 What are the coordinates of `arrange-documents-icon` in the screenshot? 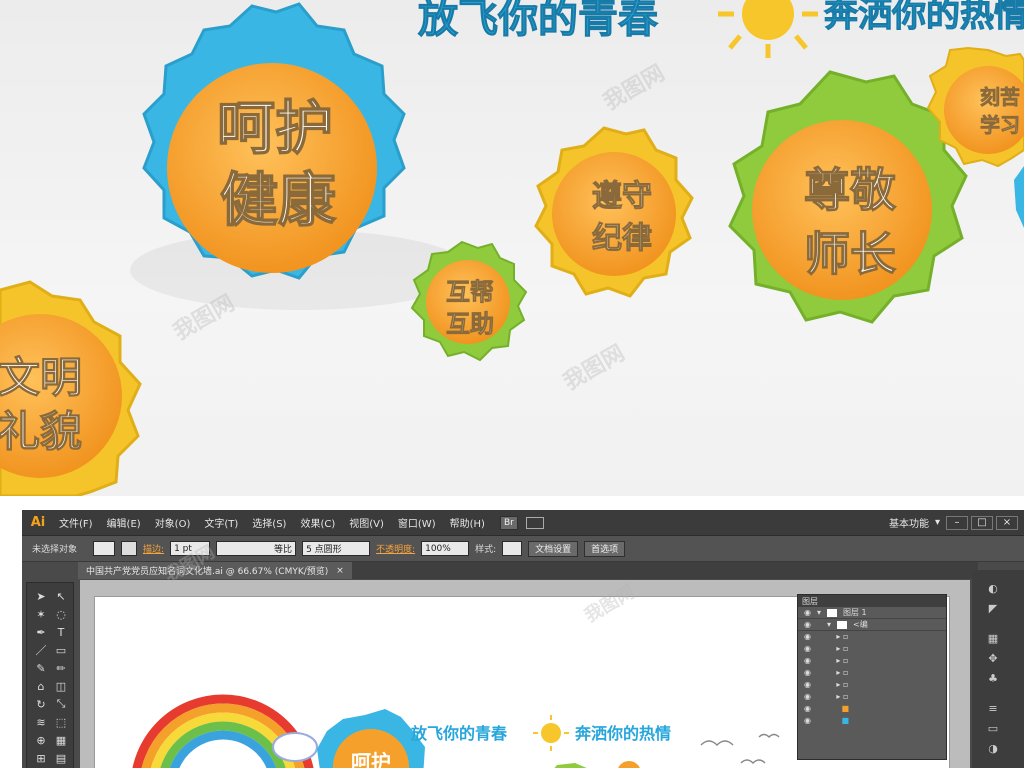 It's located at (534, 522).